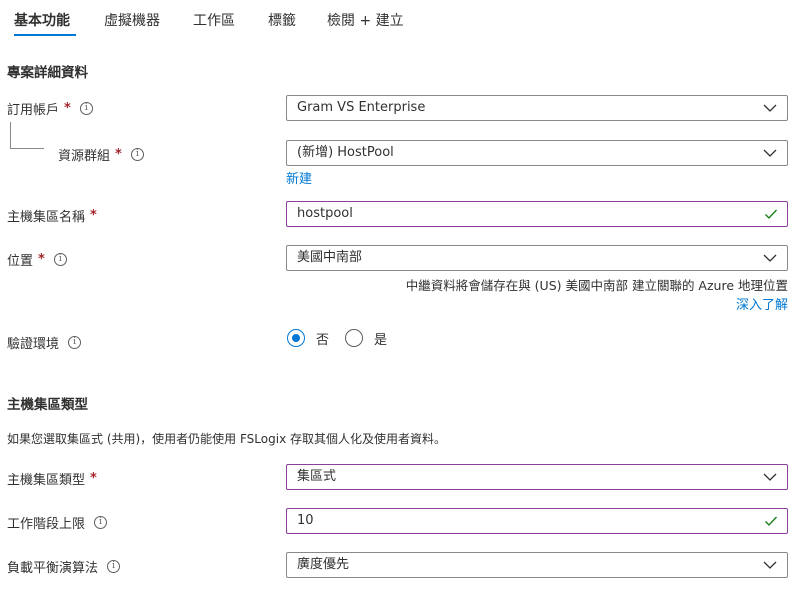 Image resolution: width=800 pixels, height=590 pixels. I want to click on location-value: 美國中南部, so click(330, 257).